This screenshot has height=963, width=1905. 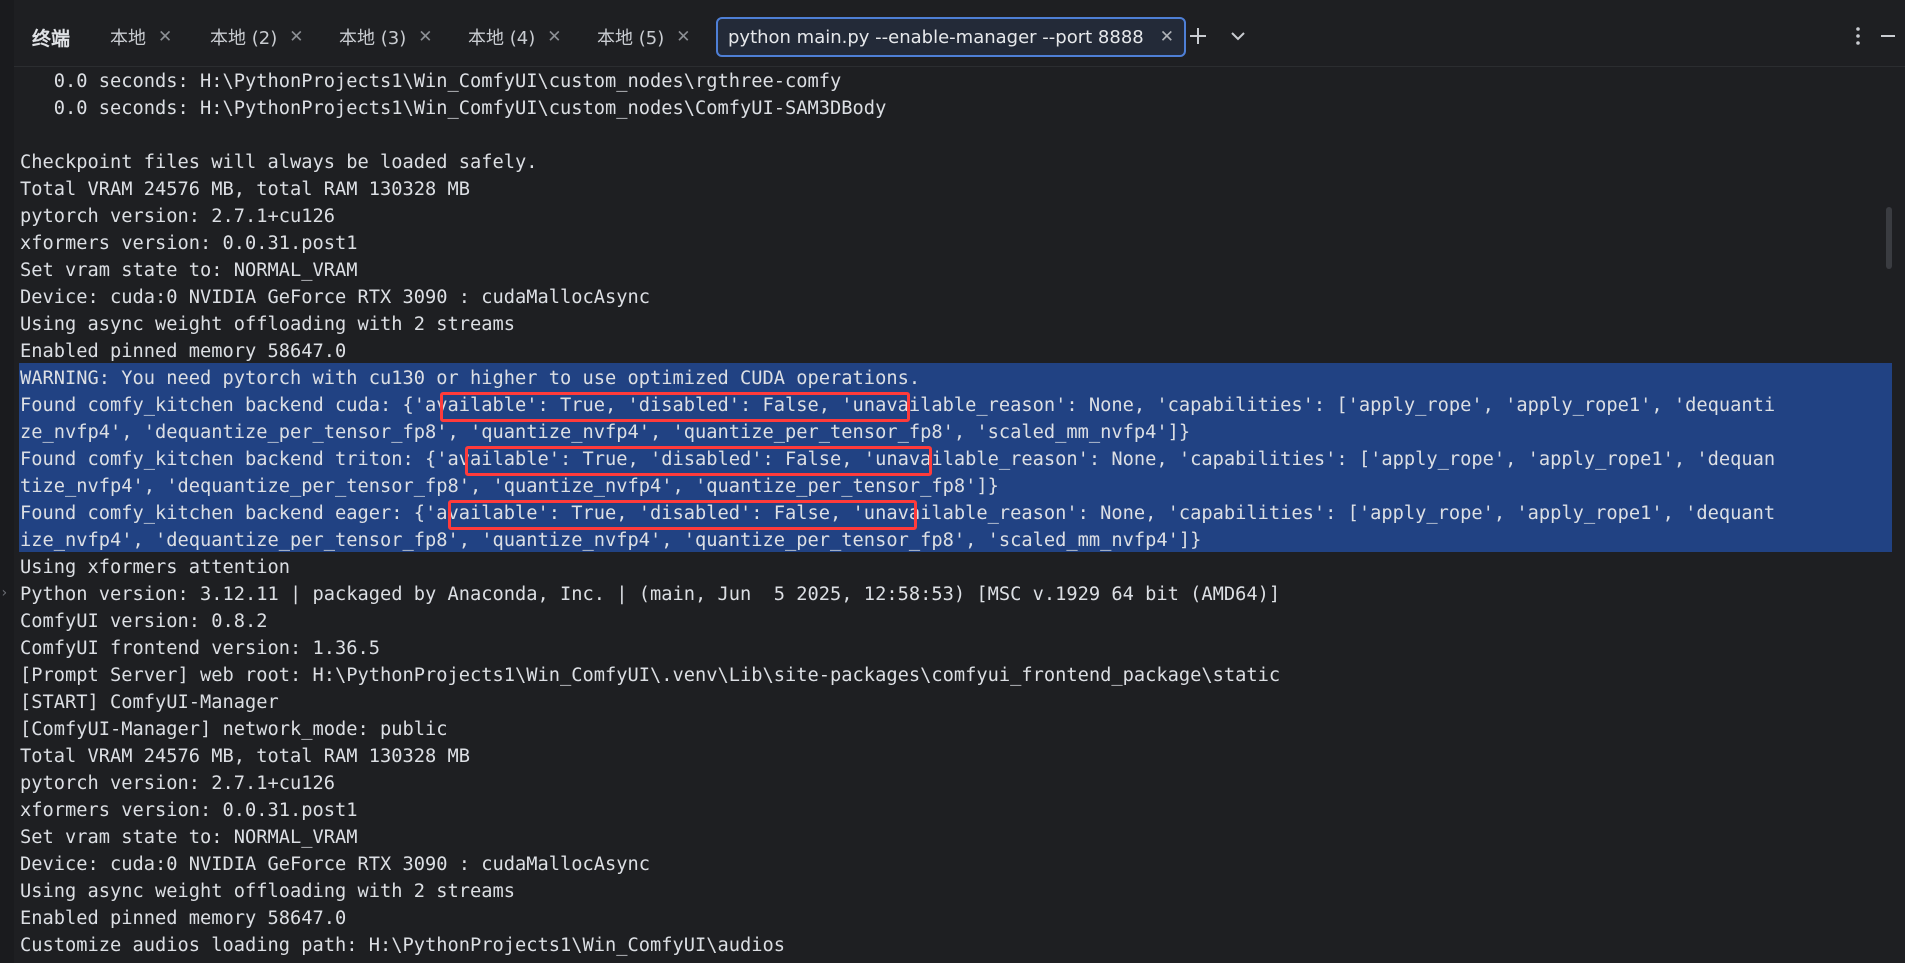 What do you see at coordinates (155, 567) in the screenshot?
I see `terminal-line: Using xformers attention` at bounding box center [155, 567].